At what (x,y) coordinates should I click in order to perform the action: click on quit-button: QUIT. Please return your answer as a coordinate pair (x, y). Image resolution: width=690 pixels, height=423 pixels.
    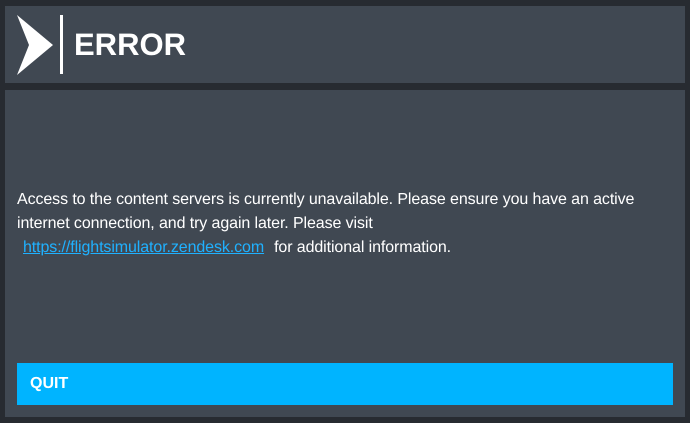
    Looking at the image, I should click on (345, 384).